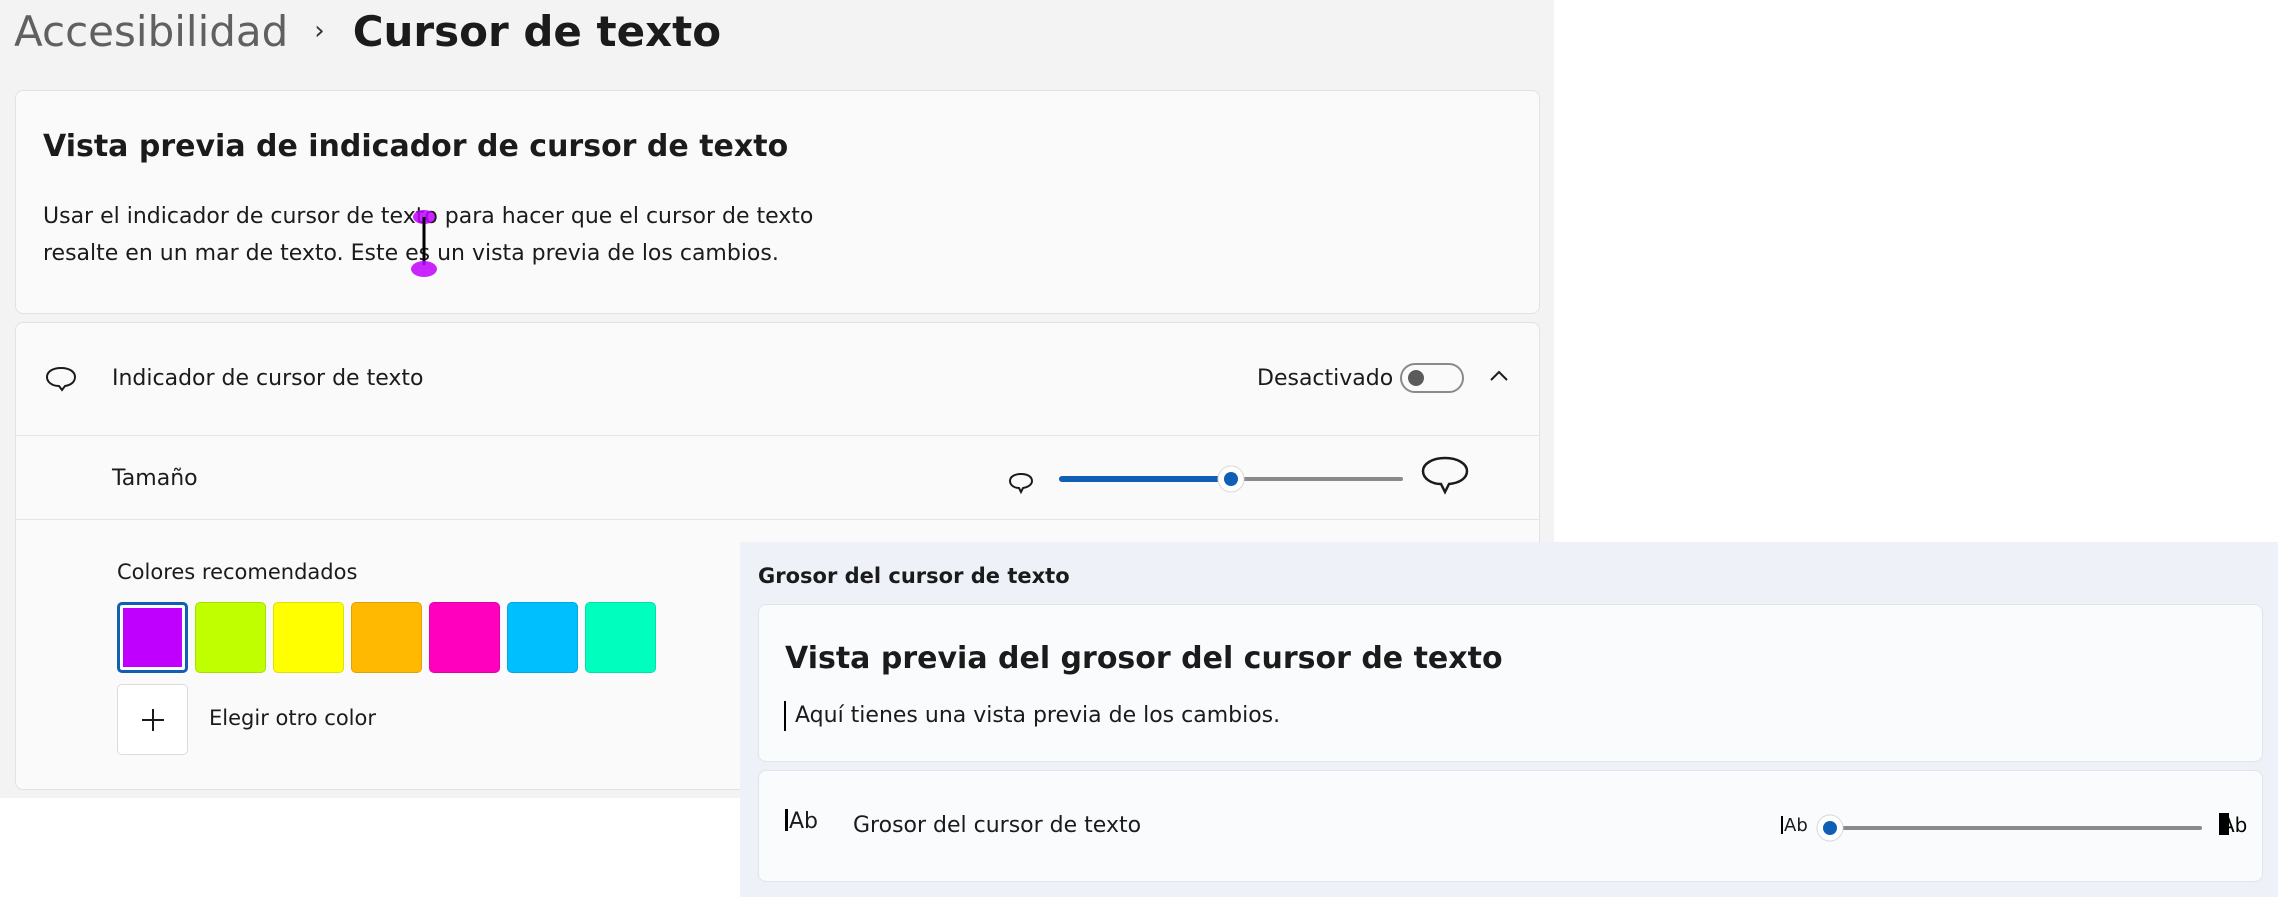  What do you see at coordinates (230, 637) in the screenshot?
I see `color-swatch-lime` at bounding box center [230, 637].